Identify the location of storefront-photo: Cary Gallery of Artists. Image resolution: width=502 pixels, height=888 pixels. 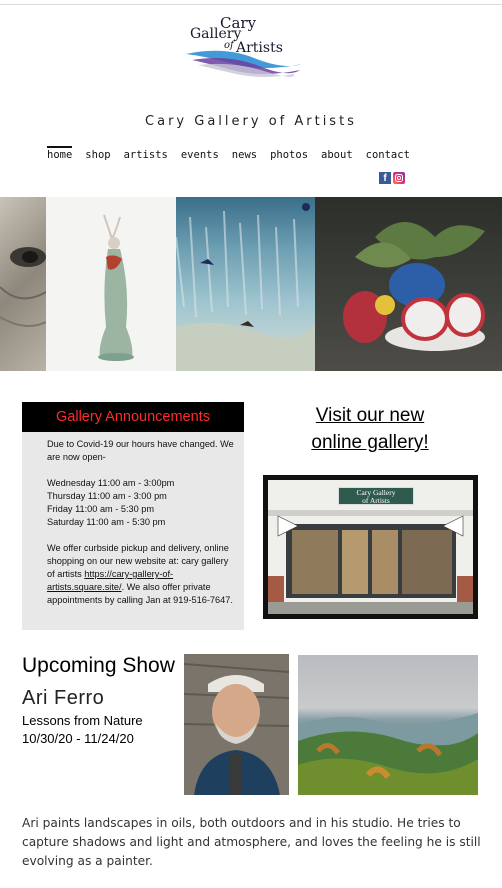
(370, 547).